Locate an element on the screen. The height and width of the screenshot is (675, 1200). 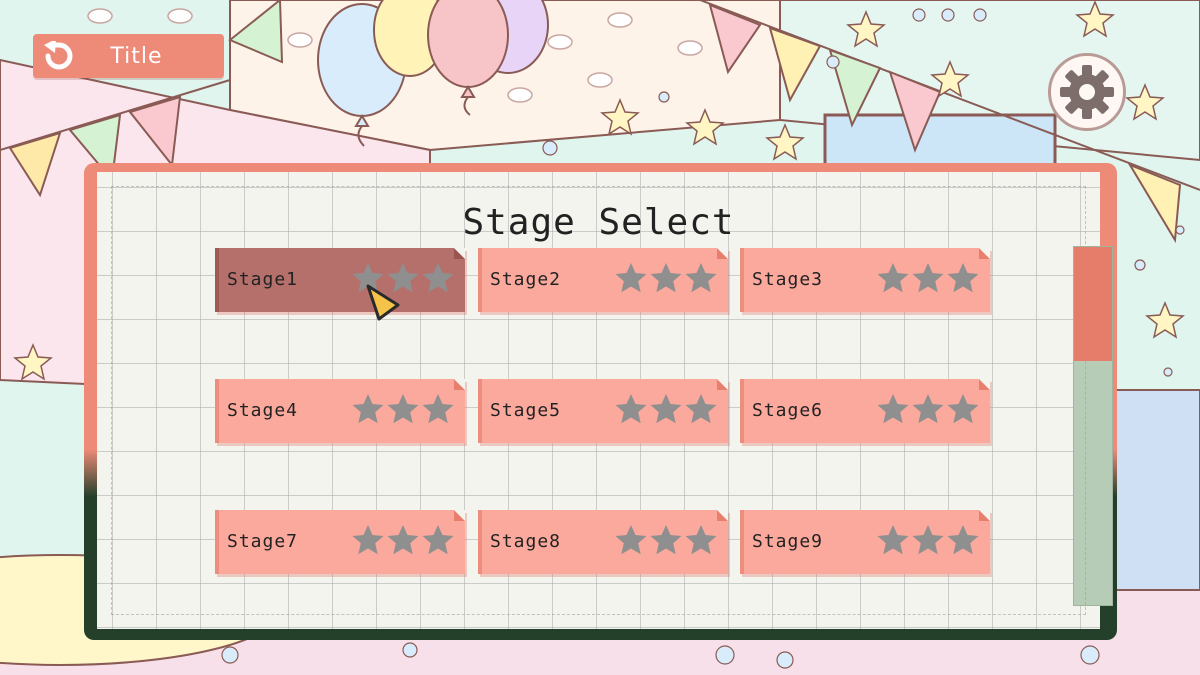
stage-card: Stage5 is located at coordinates (603, 411).